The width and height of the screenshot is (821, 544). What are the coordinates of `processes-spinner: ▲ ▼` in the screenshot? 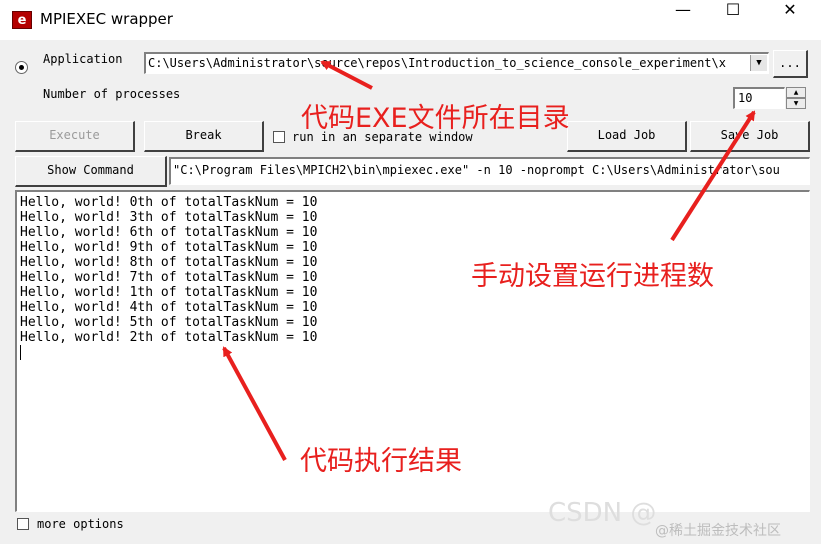 It's located at (796, 98).